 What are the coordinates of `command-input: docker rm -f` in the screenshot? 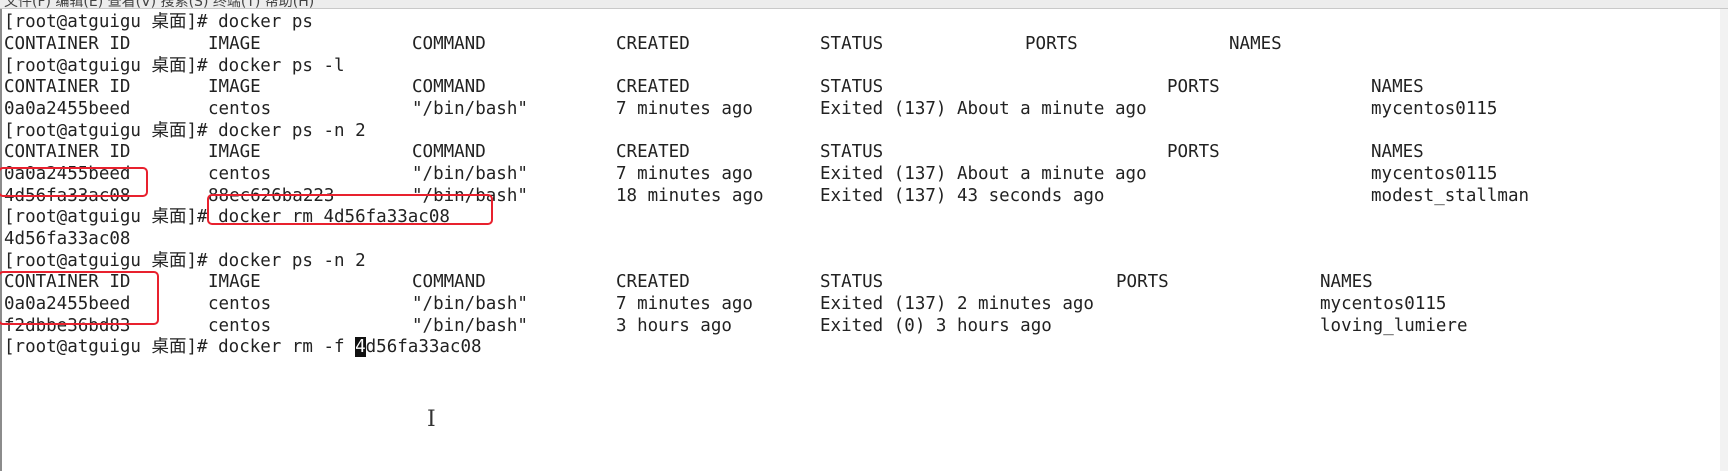 It's located at (286, 347).